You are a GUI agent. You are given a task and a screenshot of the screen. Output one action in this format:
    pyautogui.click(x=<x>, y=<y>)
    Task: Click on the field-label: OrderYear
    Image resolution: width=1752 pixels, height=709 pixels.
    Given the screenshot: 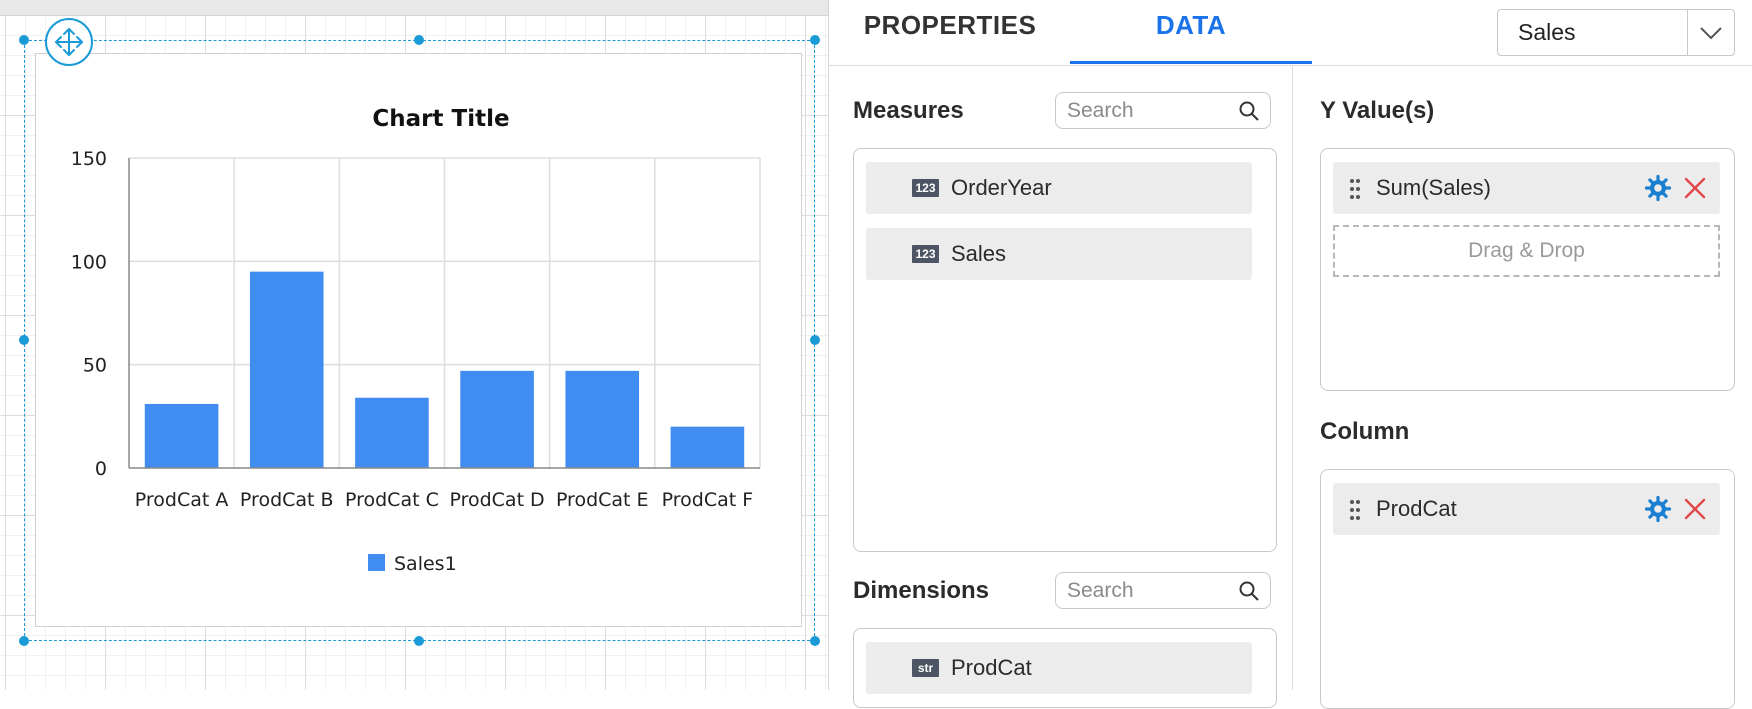 What is the action you would take?
    pyautogui.click(x=1001, y=187)
    